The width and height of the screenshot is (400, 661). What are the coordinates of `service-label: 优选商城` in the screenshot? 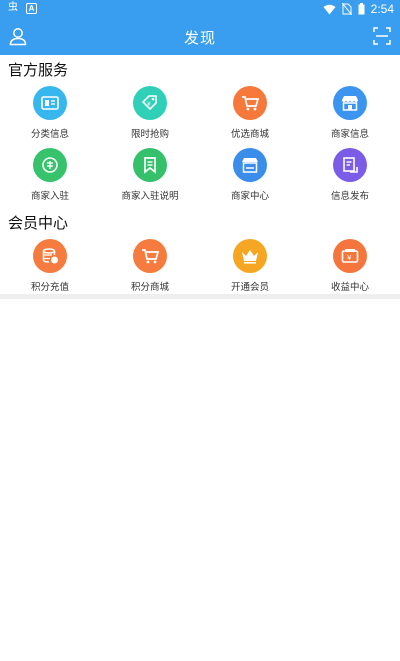 It's located at (249, 134).